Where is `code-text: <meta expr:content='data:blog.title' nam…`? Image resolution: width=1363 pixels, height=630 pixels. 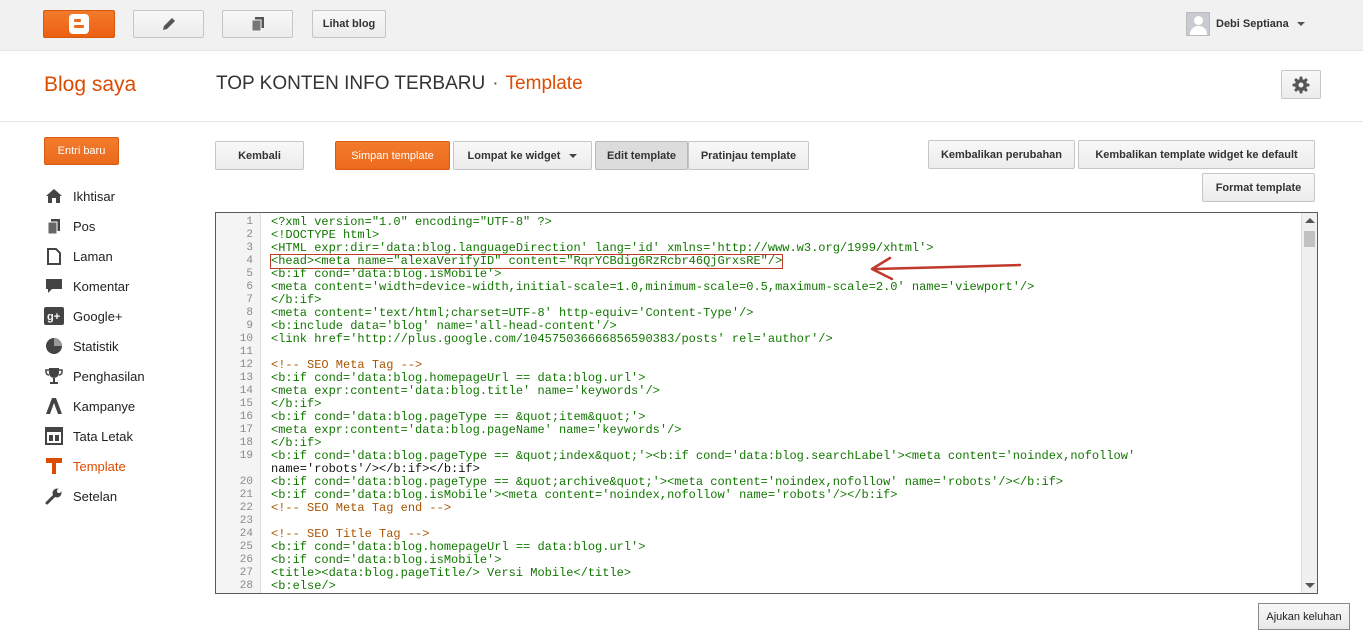 code-text: <meta expr:content='data:blog.title' nam… is located at coordinates (465, 391).